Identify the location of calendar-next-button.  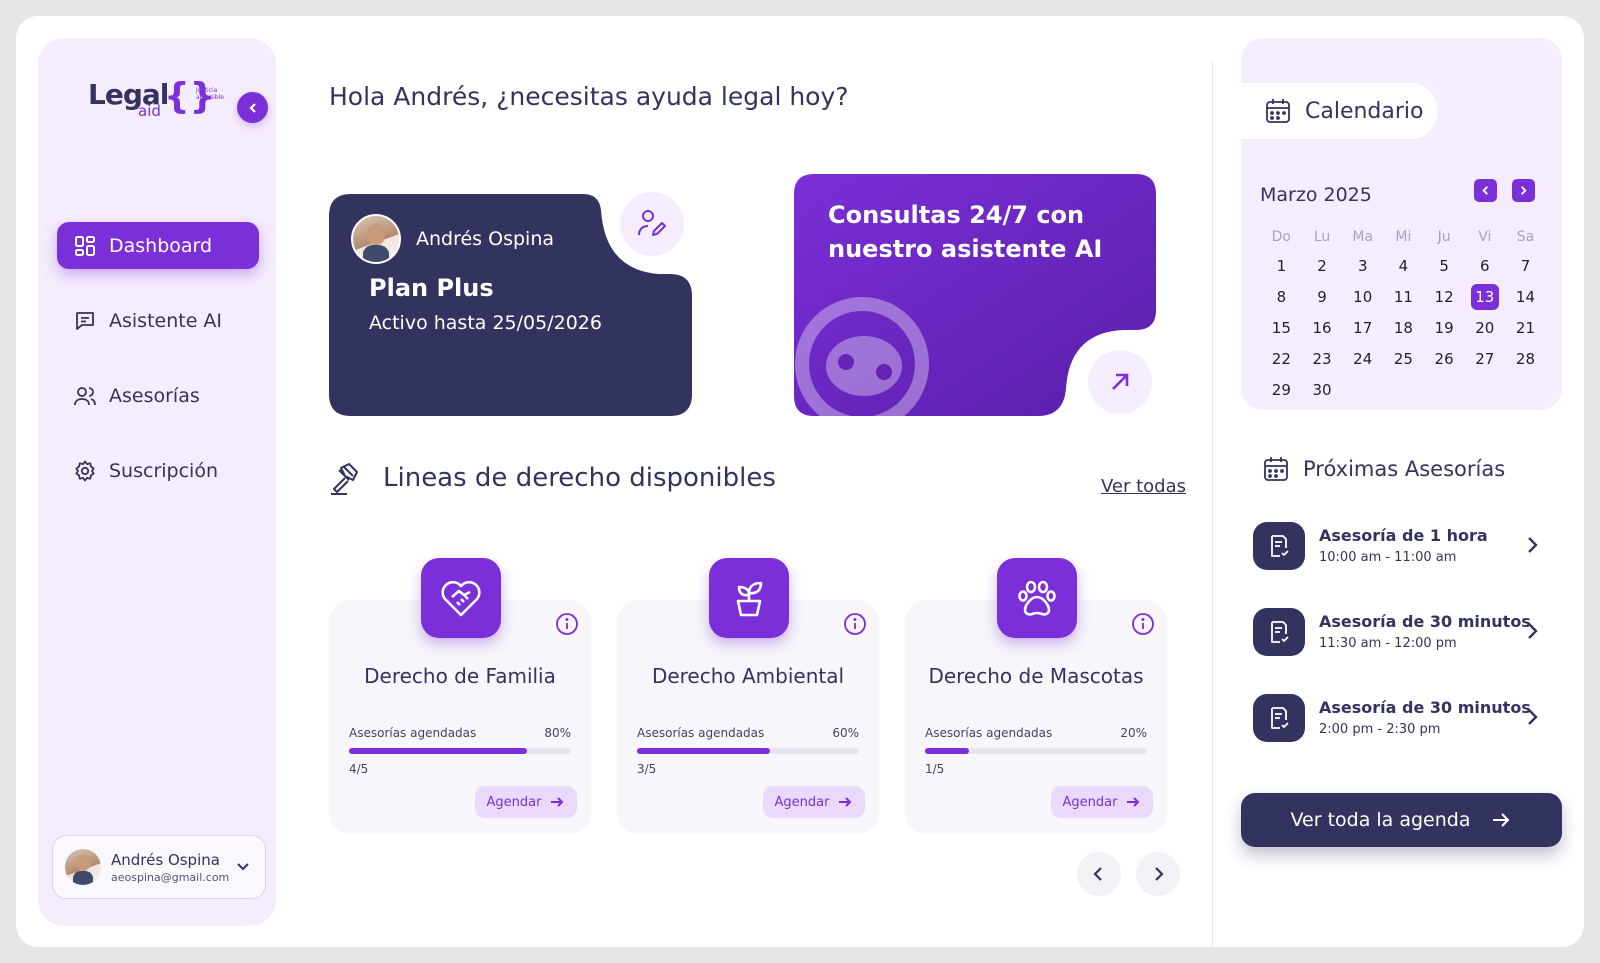
(1523, 190).